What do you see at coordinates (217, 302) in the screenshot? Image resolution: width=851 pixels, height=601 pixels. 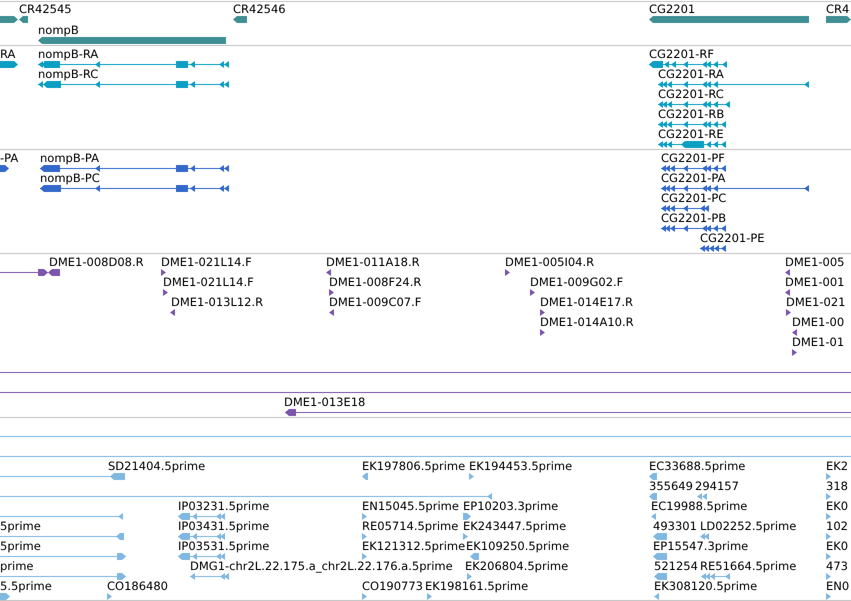 I see `feature-label: DME1-013L12.R` at bounding box center [217, 302].